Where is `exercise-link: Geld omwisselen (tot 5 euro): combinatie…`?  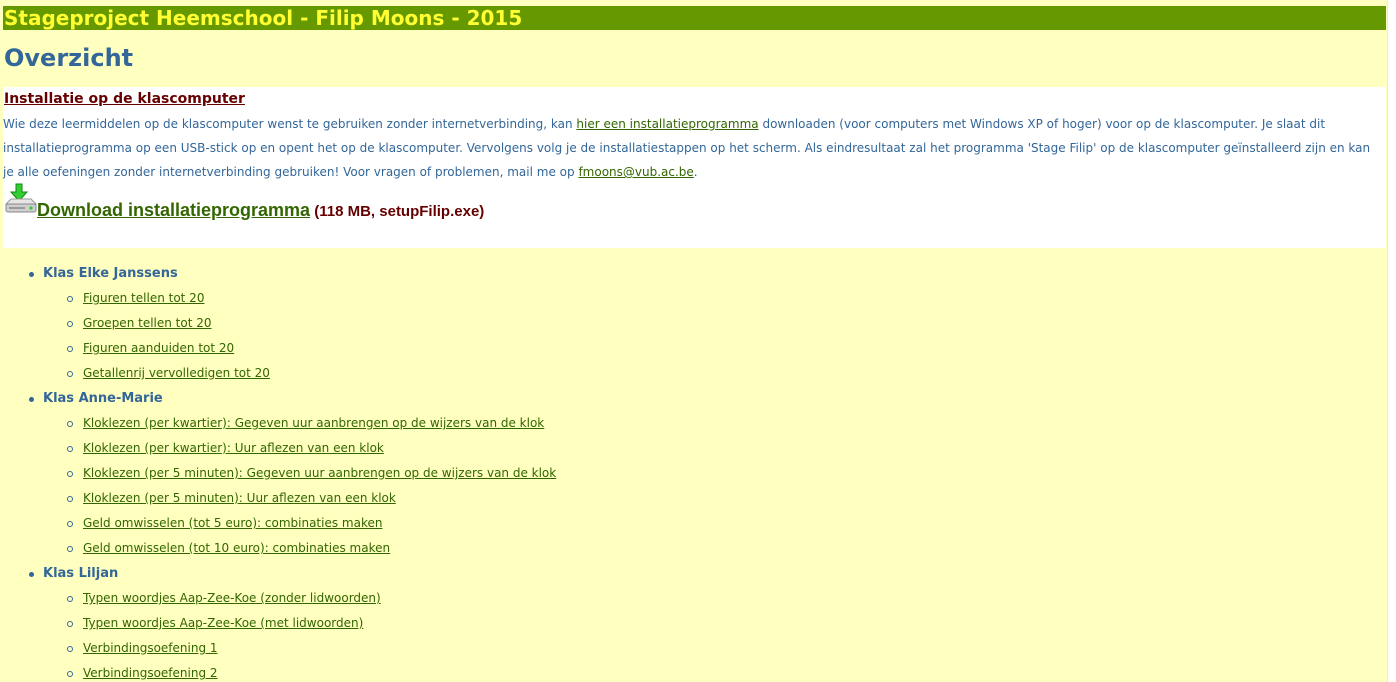 exercise-link: Geld omwisselen (tot 5 euro): combinatie… is located at coordinates (232, 523).